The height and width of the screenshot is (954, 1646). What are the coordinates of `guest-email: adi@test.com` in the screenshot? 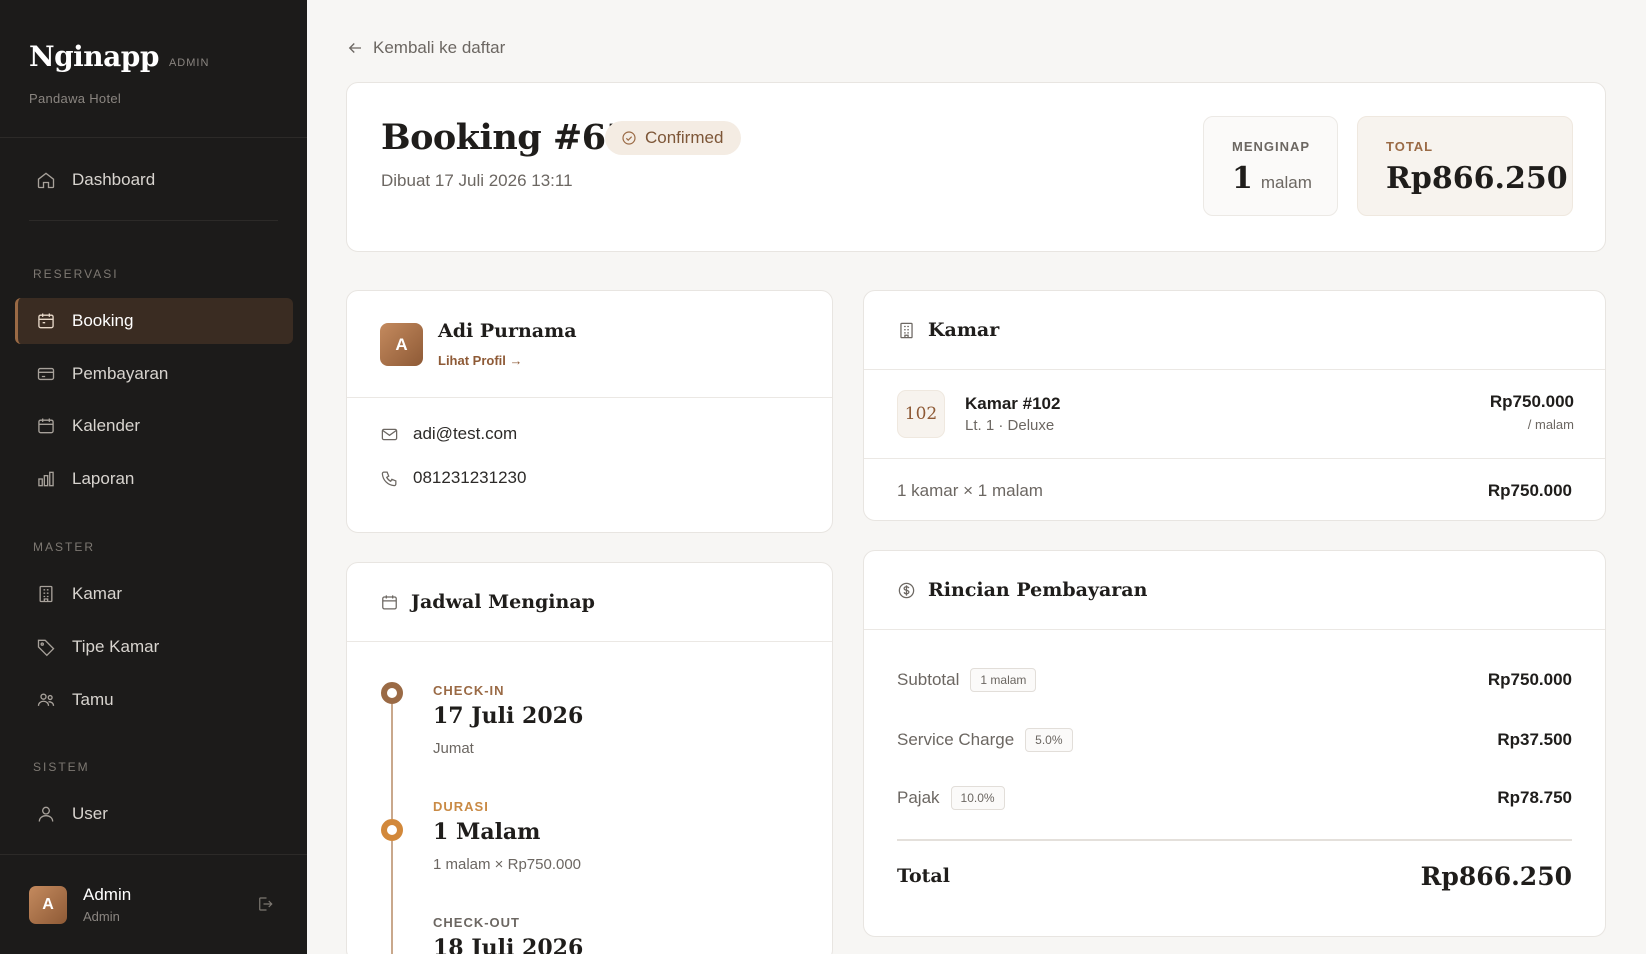 It's located at (465, 433).